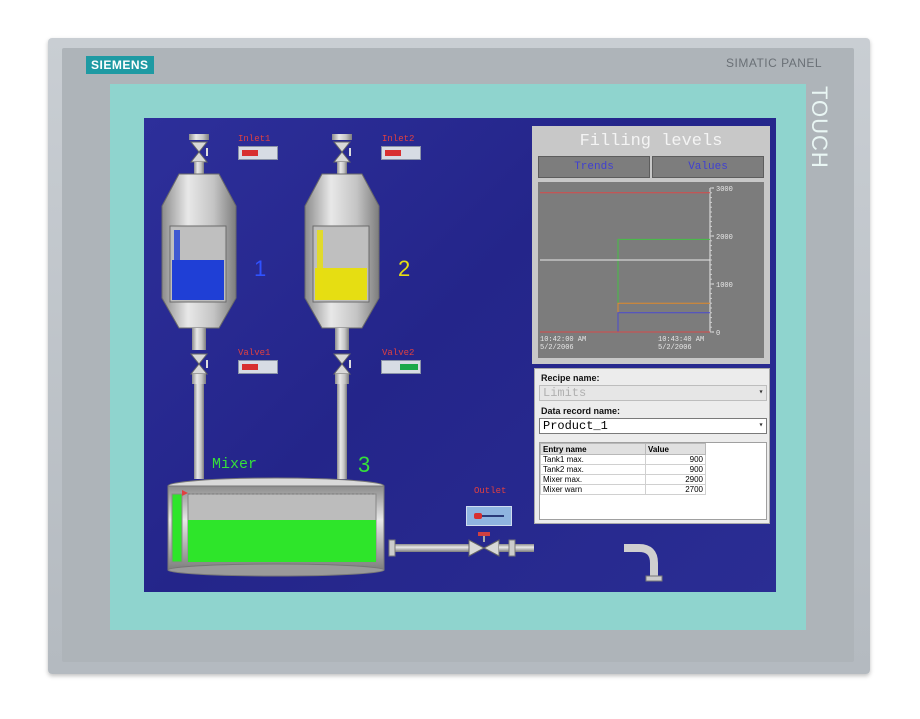 The height and width of the screenshot is (719, 920). Describe the element at coordinates (675, 489) in the screenshot. I see `entry-value-cell: 2700` at that location.